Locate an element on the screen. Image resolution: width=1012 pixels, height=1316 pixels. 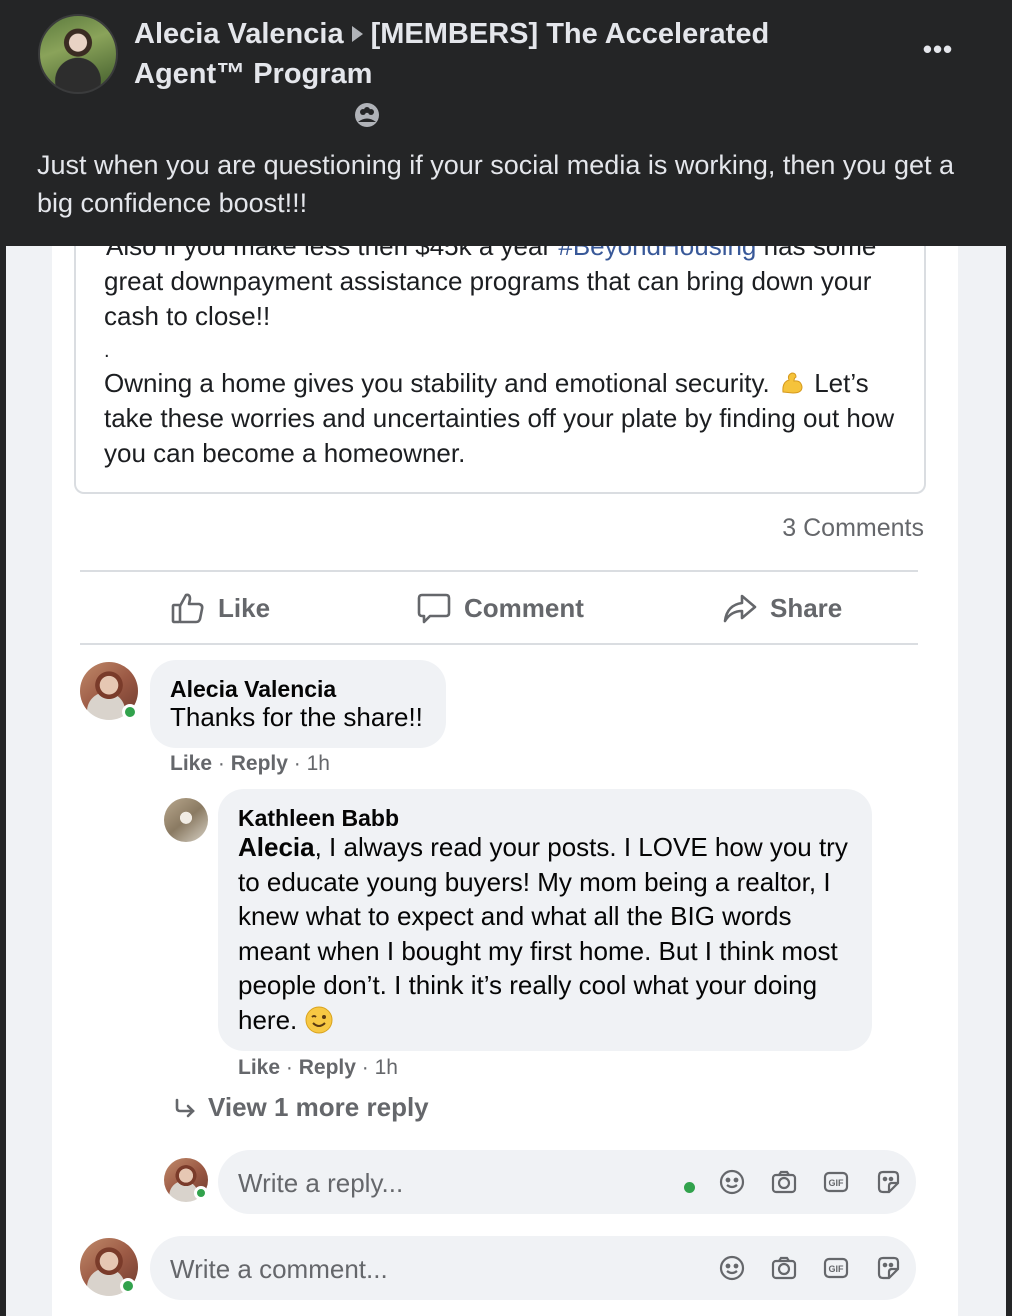
like-button: Like is located at coordinates (220, 608).